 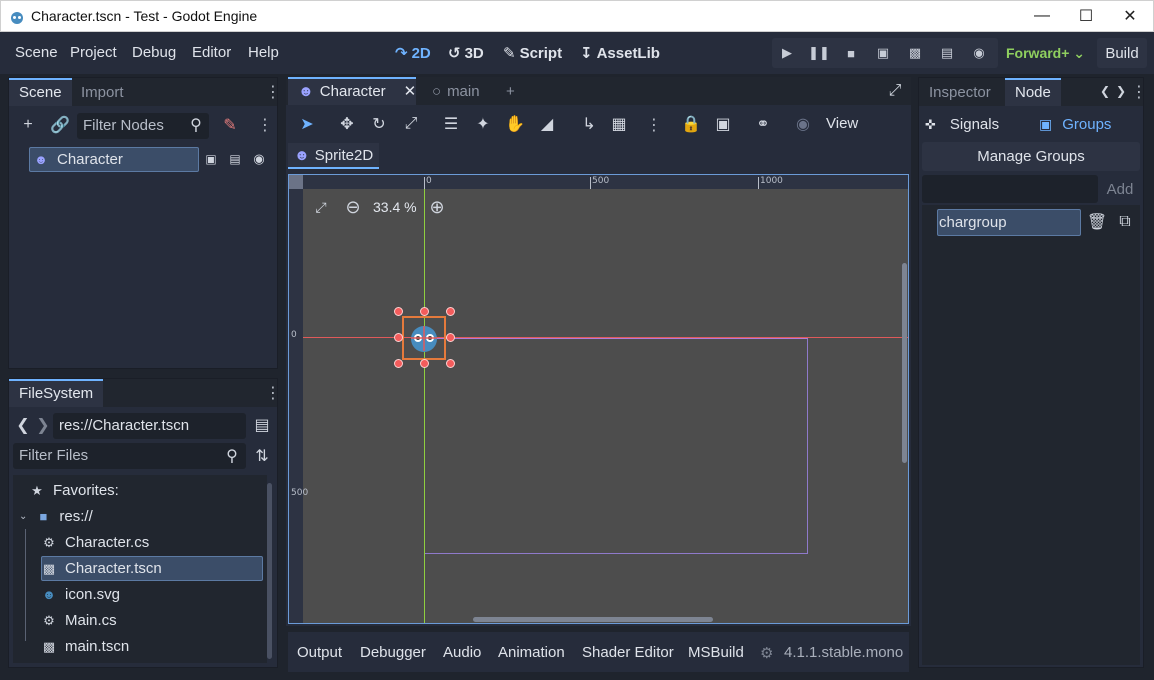 I want to click on menu-editor: Editor, so click(x=211, y=52).